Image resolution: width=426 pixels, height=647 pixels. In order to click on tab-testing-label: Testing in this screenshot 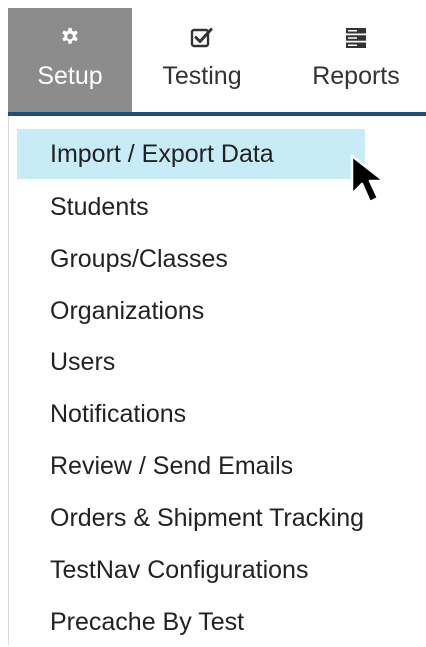, I will do `click(202, 76)`.